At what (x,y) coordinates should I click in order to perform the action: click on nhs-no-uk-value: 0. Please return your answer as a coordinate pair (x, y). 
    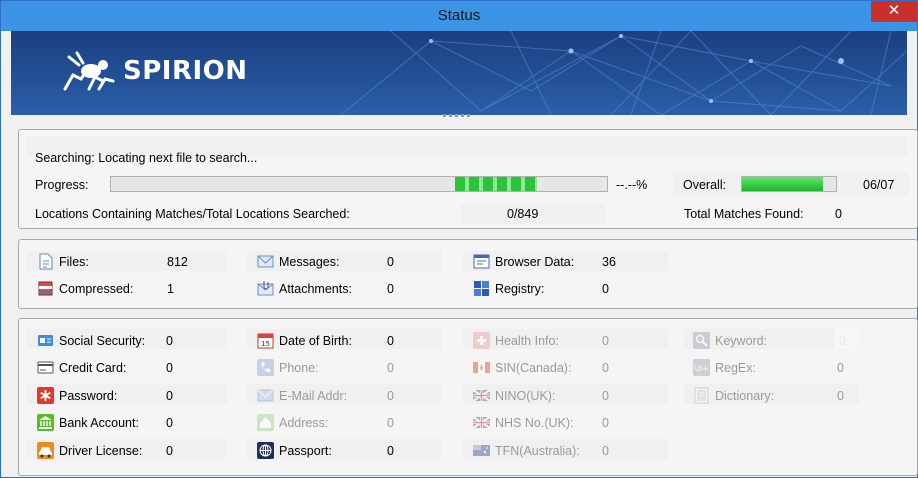
    Looking at the image, I should click on (605, 423).